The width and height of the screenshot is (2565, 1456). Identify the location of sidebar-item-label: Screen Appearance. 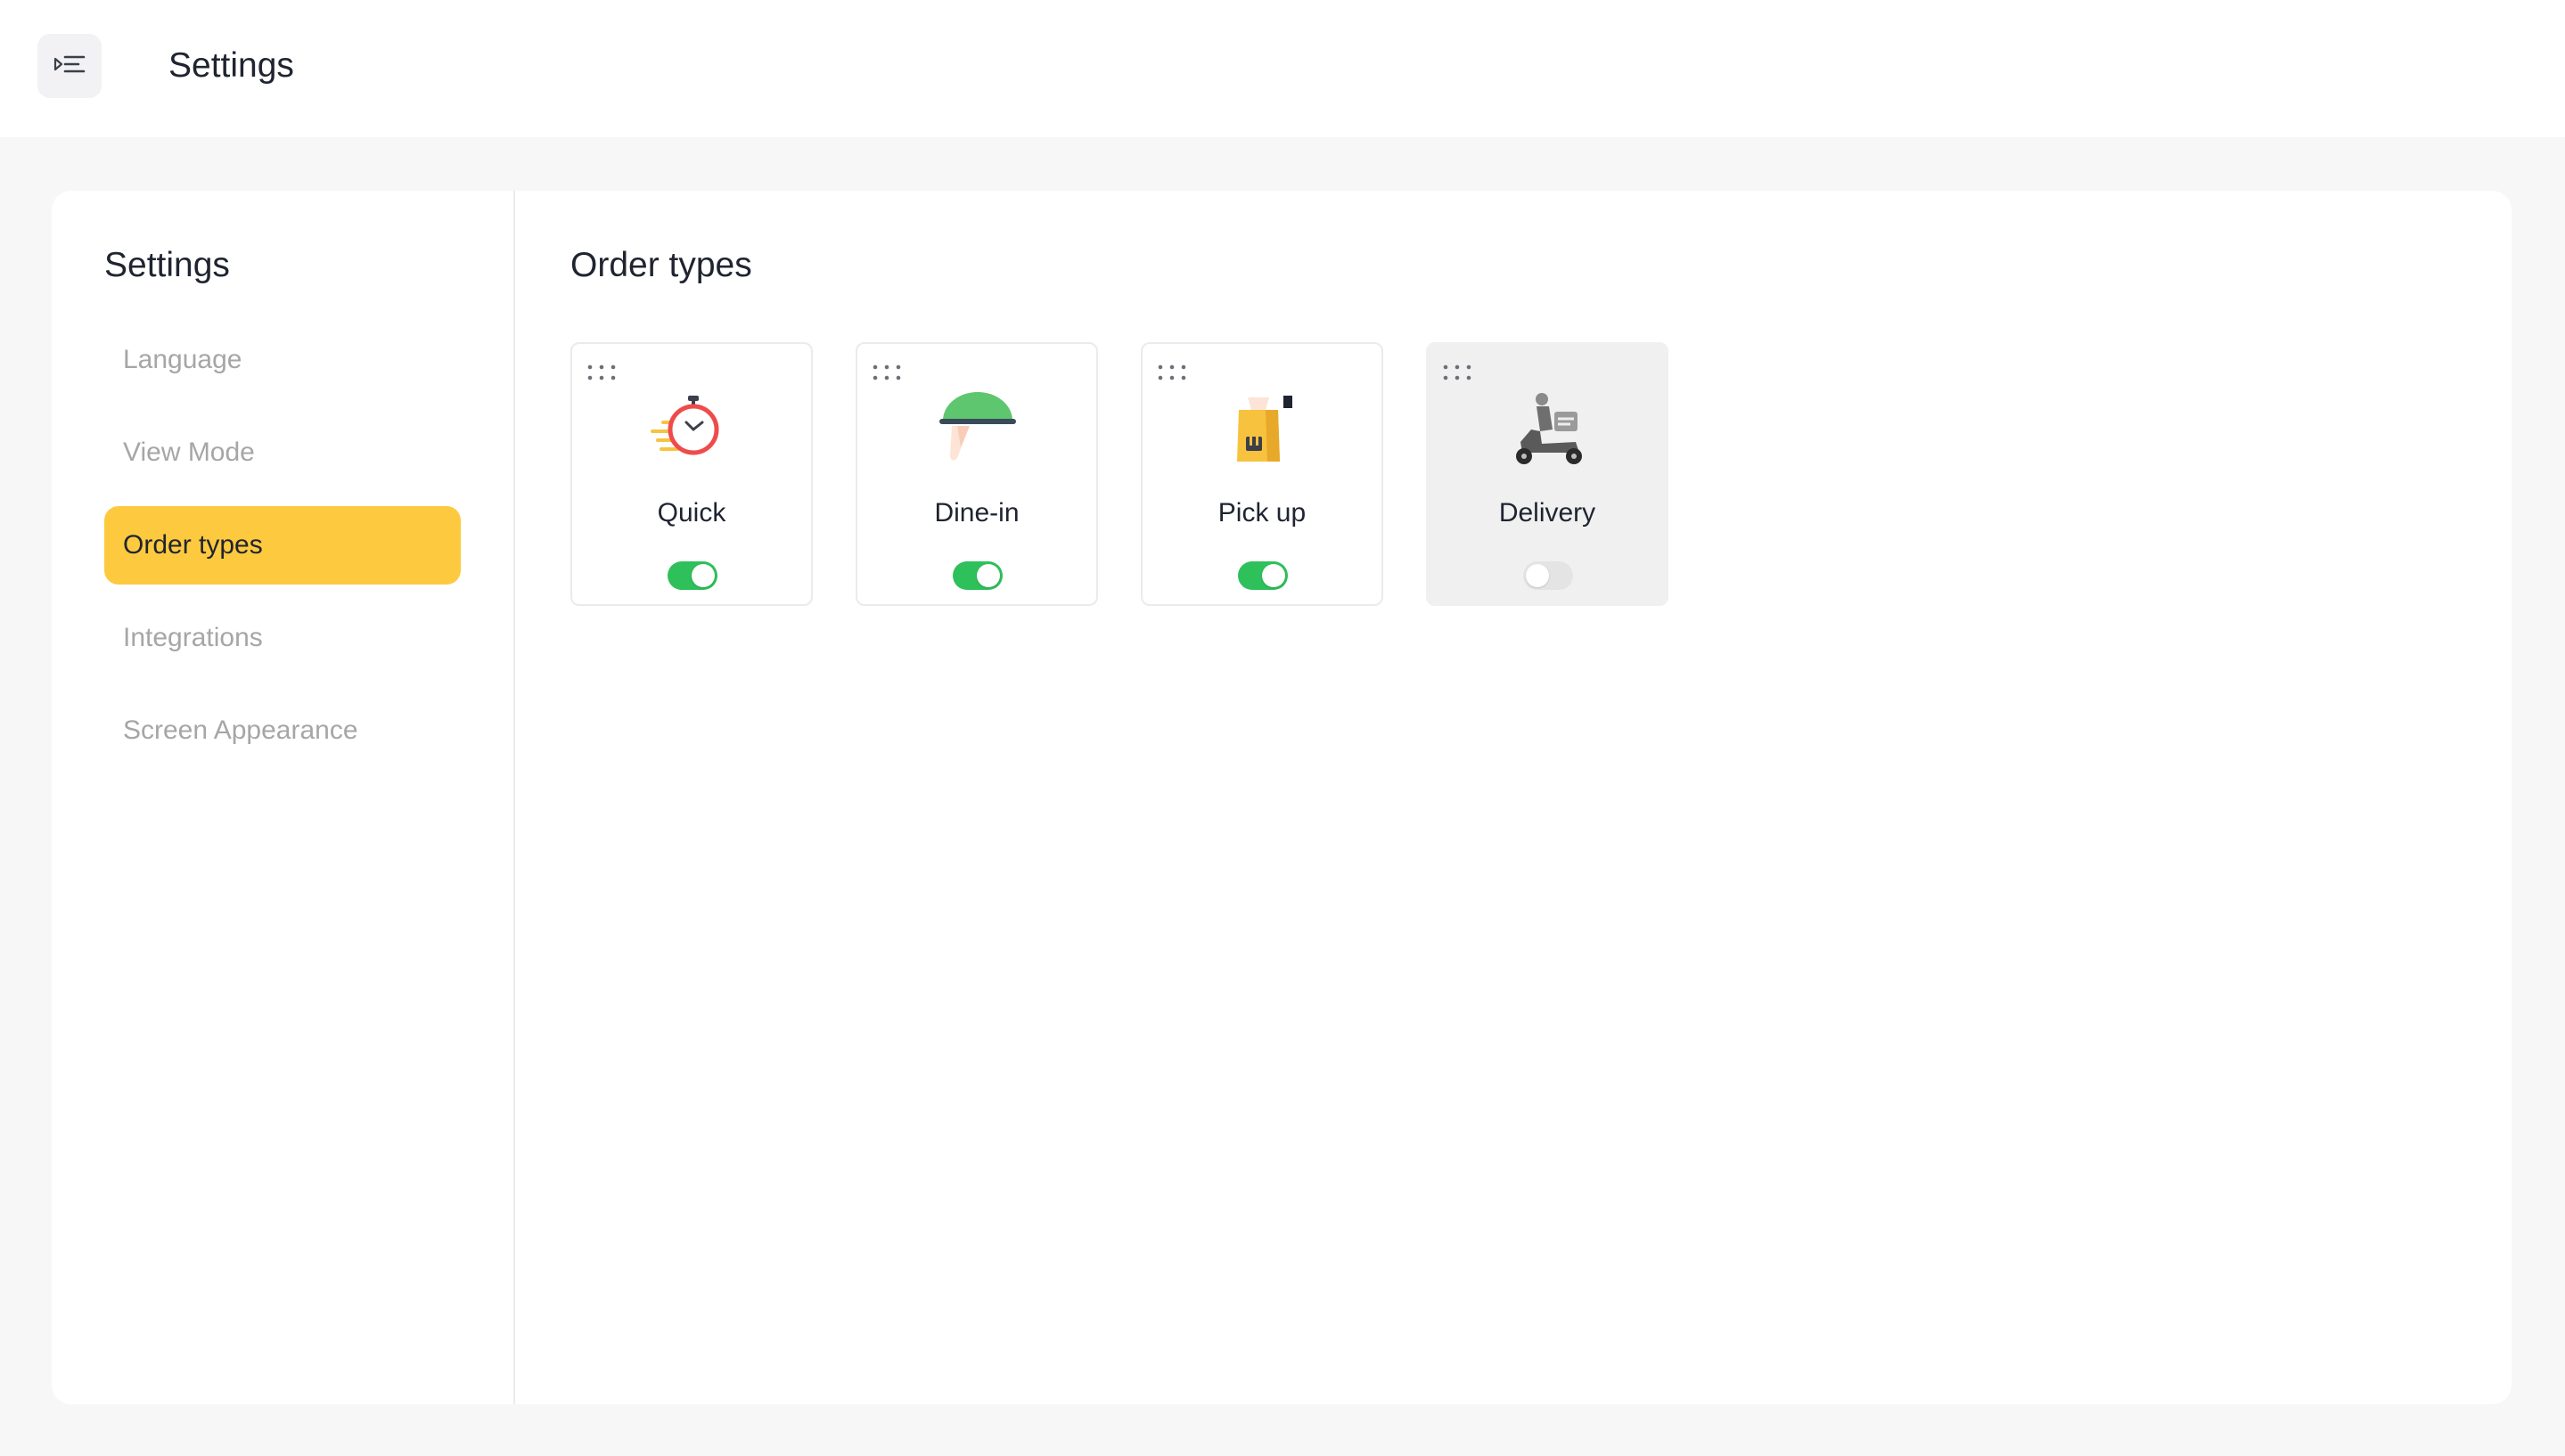
(240, 730).